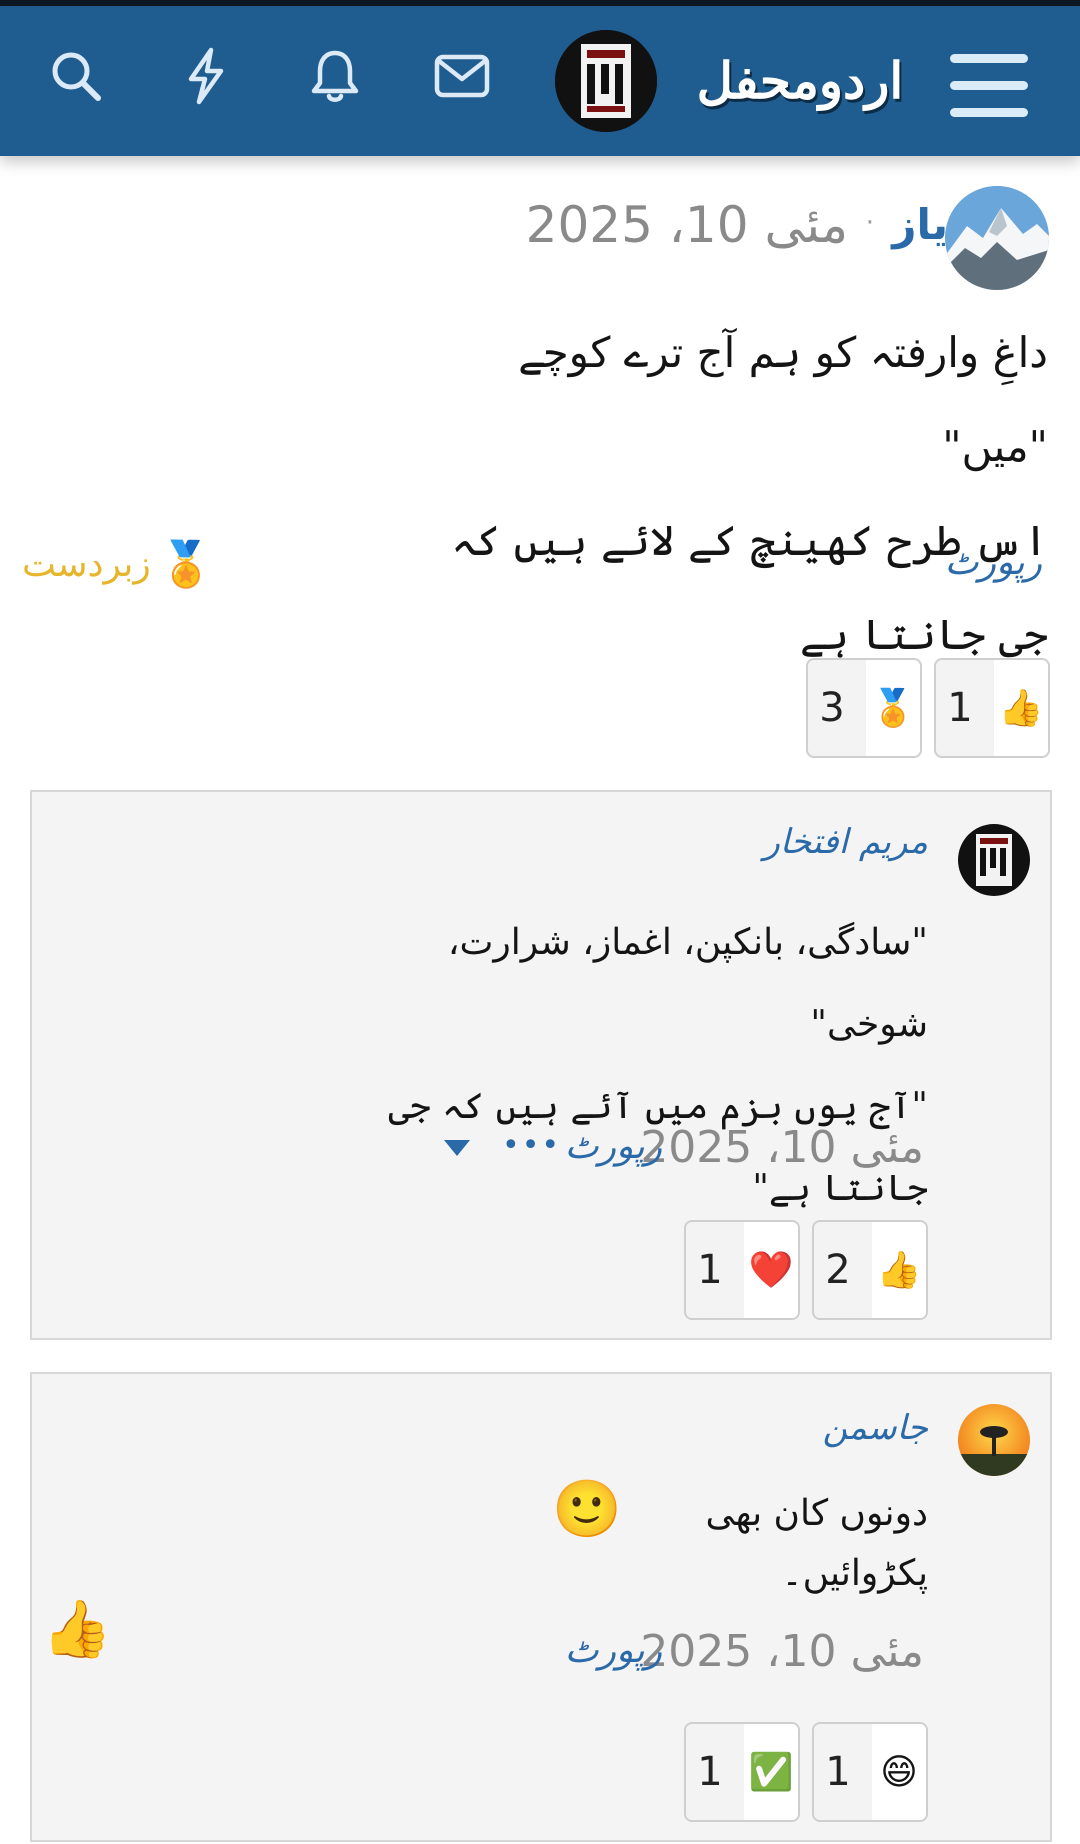  Describe the element at coordinates (771, 1270) in the screenshot. I see `heart-icon: ❤️` at that location.